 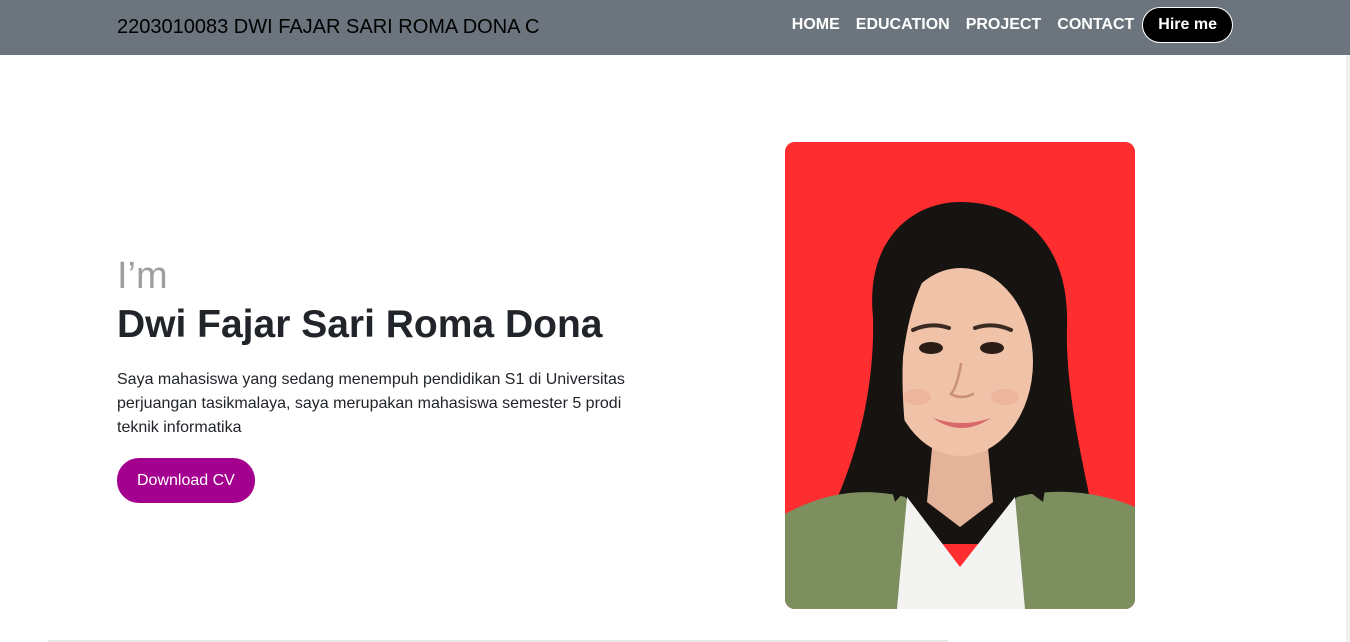 I want to click on nav-links: HOME EDUCATION PROJECT CONTACT Hire me, so click(x=1012, y=25).